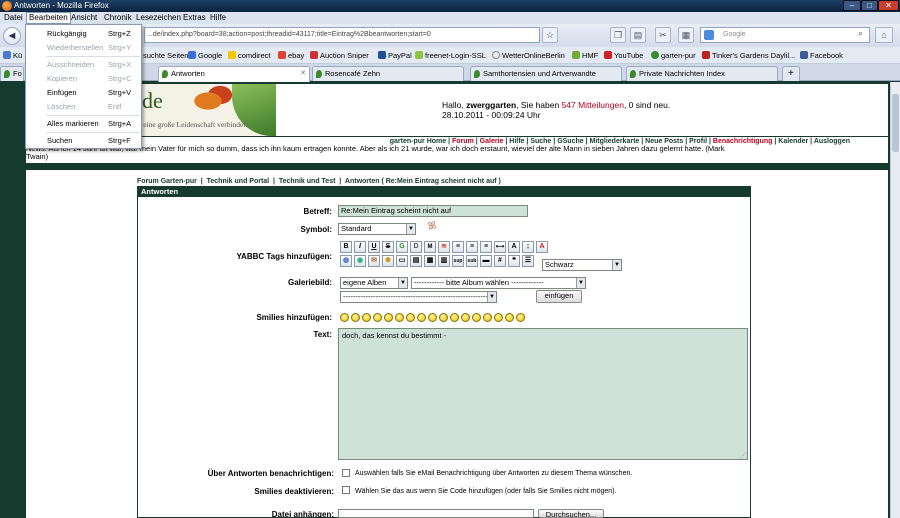 The image size is (900, 518). I want to click on subject-input: Re:Mein Eintrag scheint nicht auf, so click(433, 211).